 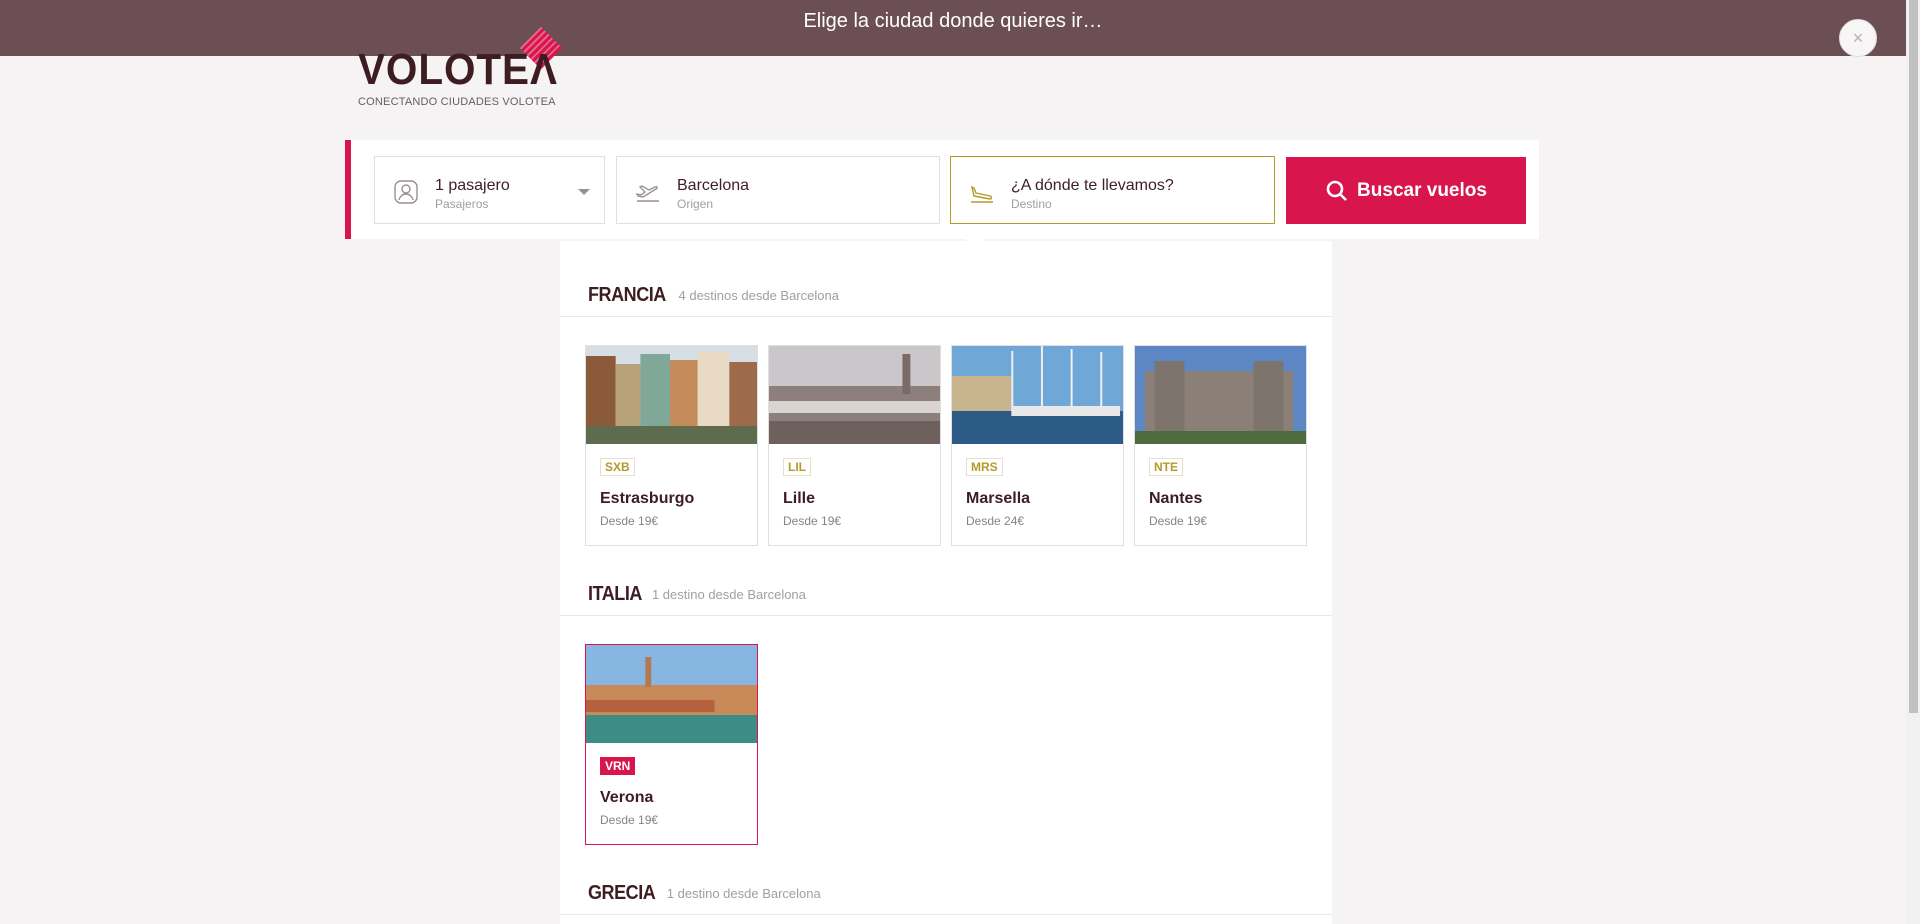 I want to click on close-icon: ×, so click(x=1858, y=38).